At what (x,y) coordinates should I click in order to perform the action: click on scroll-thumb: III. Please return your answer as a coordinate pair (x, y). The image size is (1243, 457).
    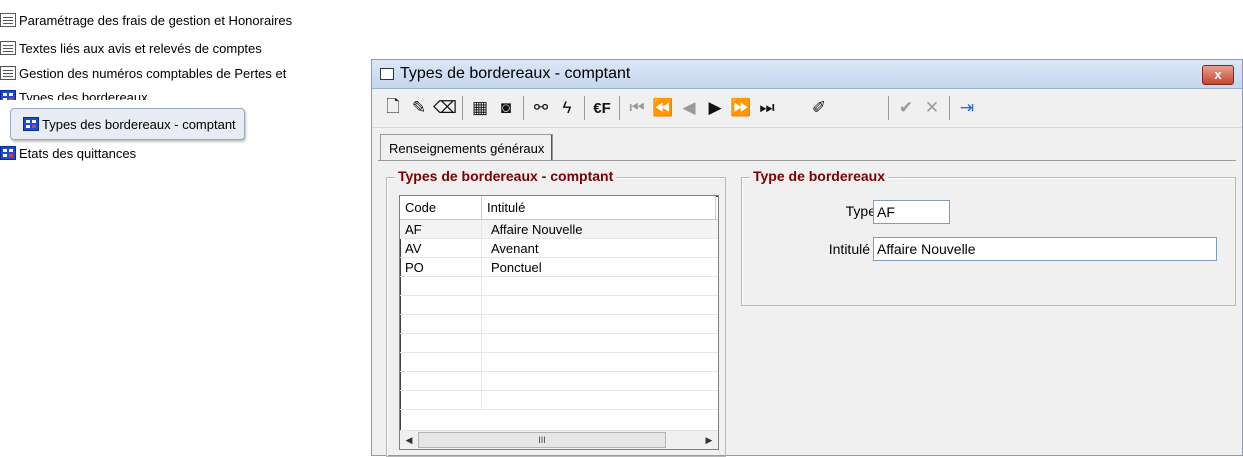
    Looking at the image, I should click on (542, 440).